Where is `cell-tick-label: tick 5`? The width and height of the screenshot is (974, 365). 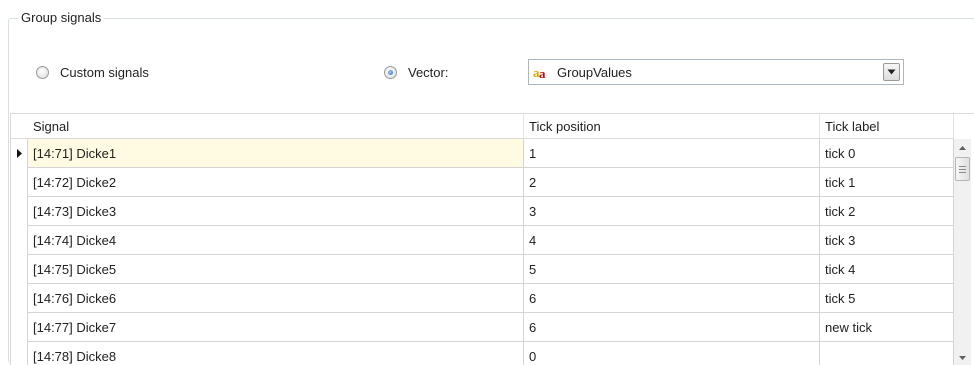
cell-tick-label: tick 5 is located at coordinates (887, 298).